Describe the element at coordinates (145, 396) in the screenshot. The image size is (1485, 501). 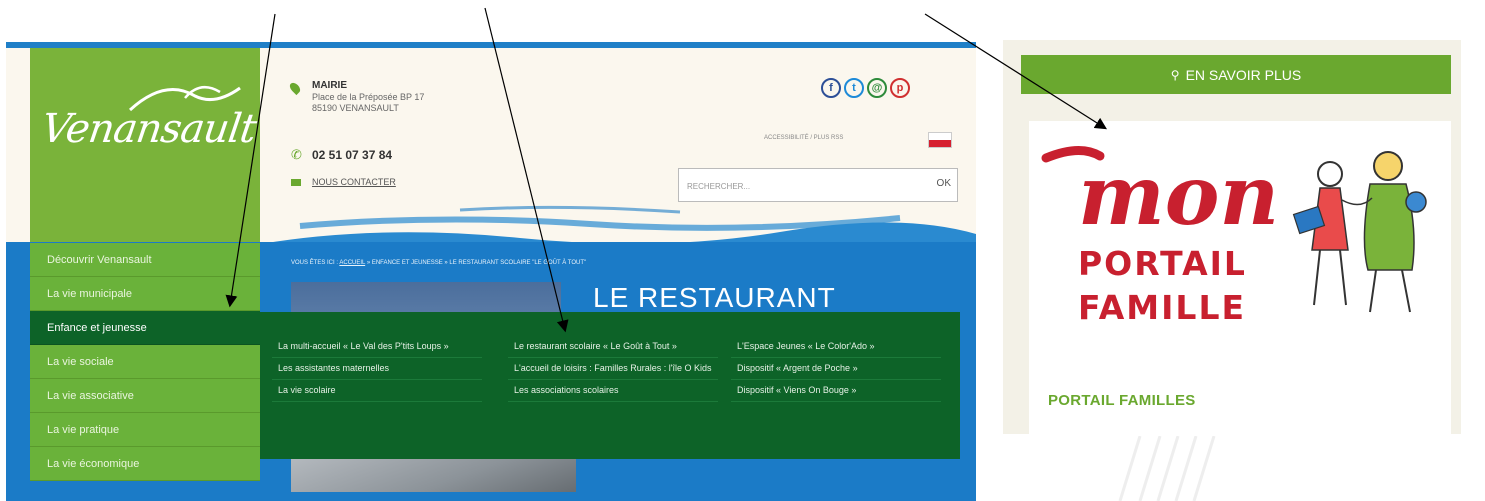
I see `nav-item-vie-associative: La vie associative` at that location.